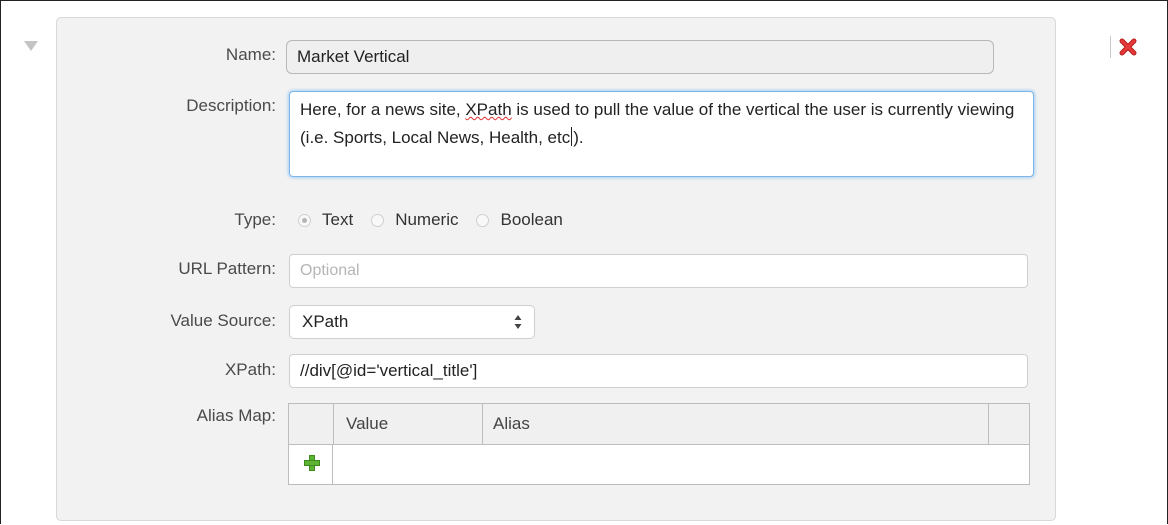  What do you see at coordinates (1128, 47) in the screenshot?
I see `remove-x-icon` at bounding box center [1128, 47].